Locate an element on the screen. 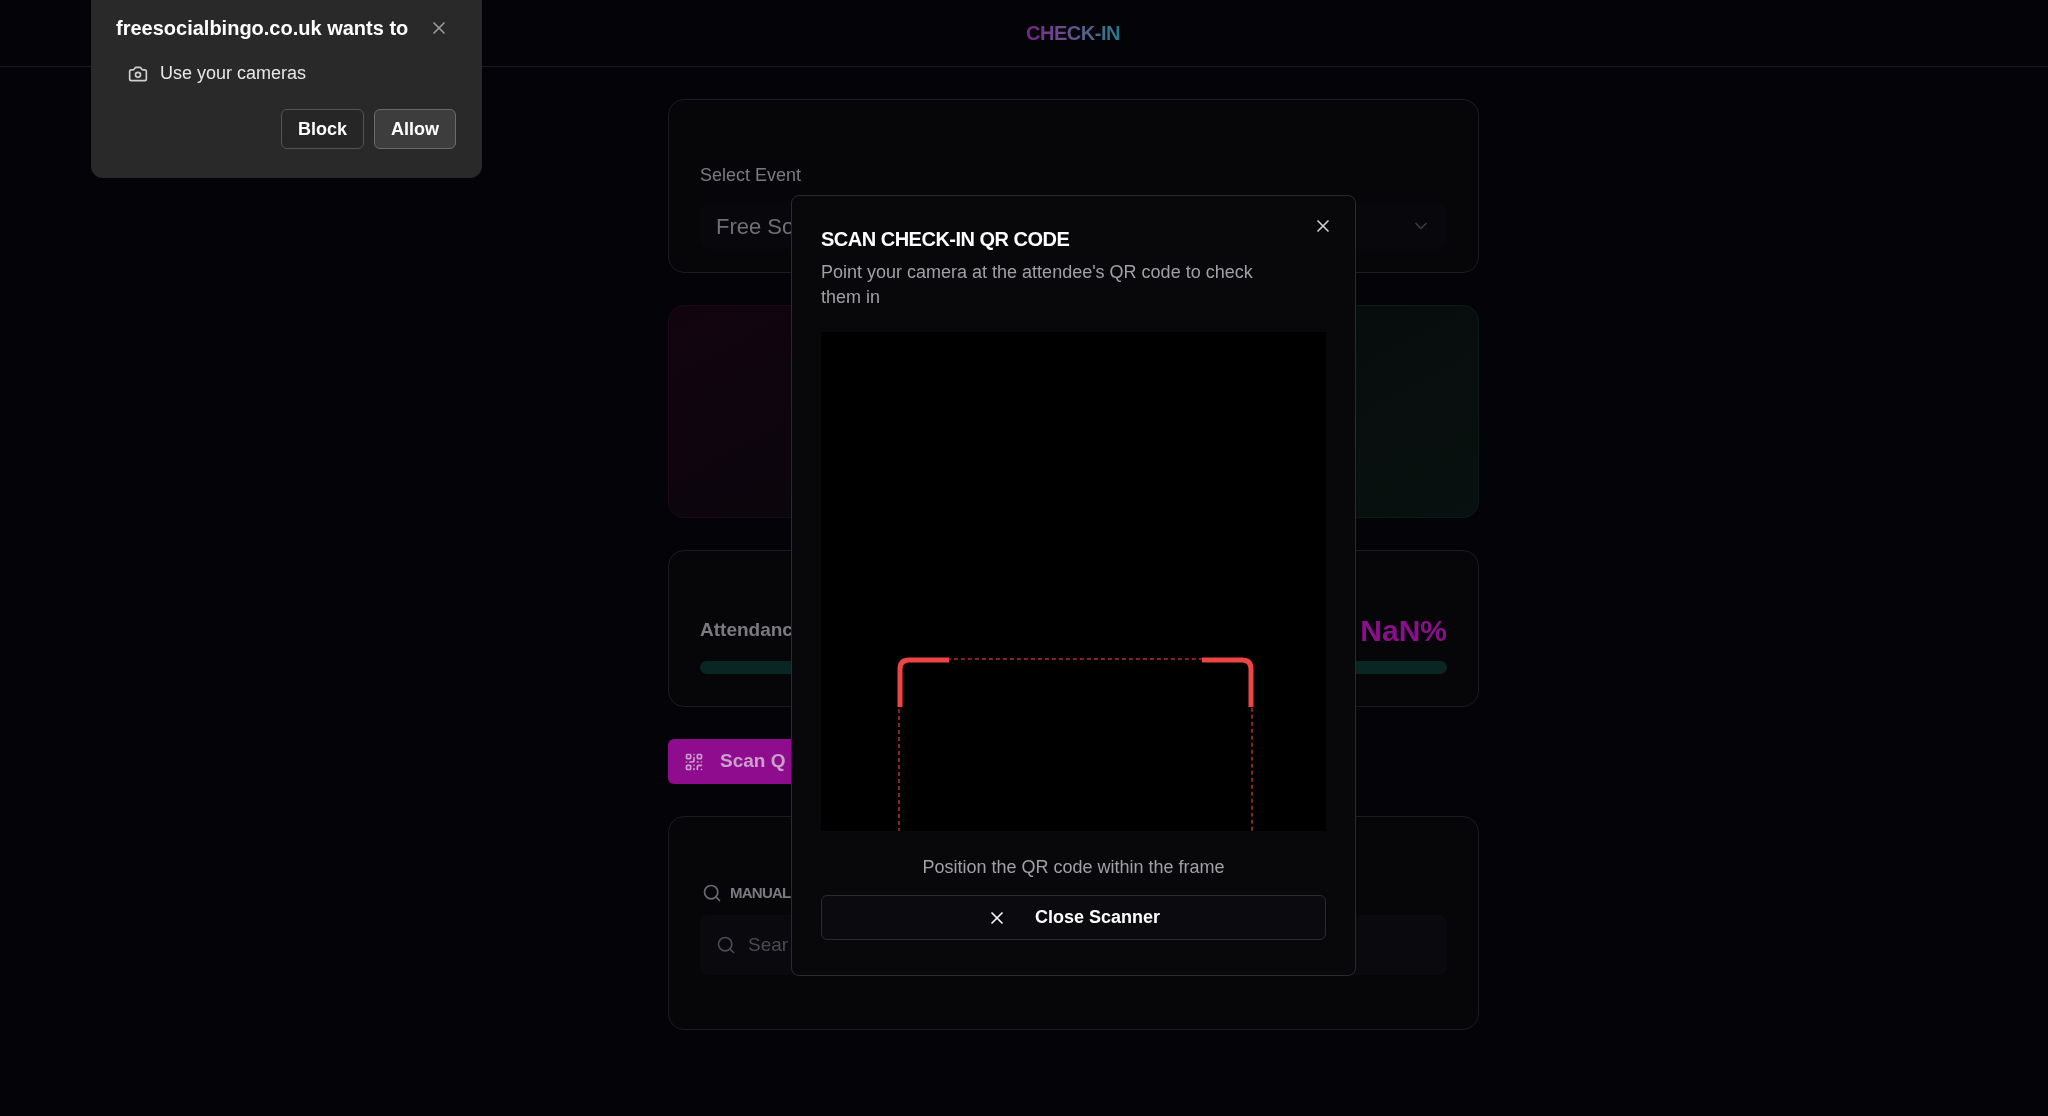  popup-title: freesocialbingo.co.uk wants to is located at coordinates (262, 28).